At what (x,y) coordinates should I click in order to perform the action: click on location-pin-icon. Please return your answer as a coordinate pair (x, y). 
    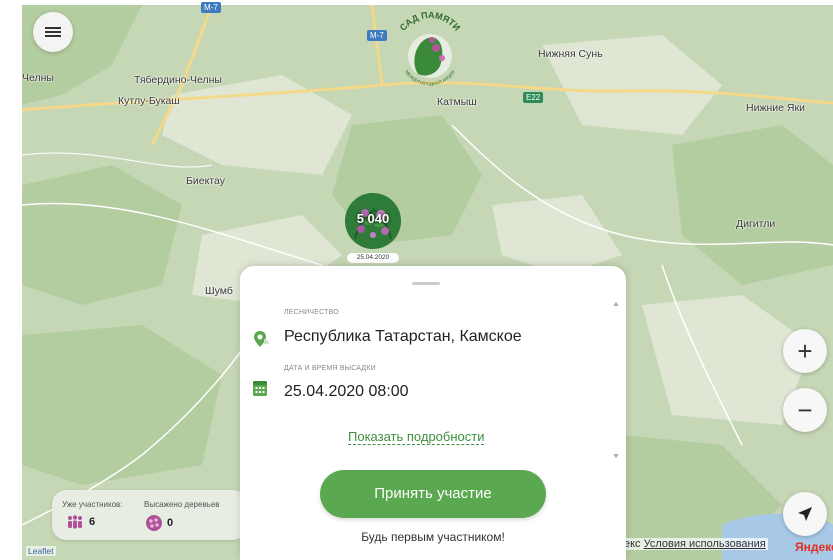
    Looking at the image, I should click on (261, 339).